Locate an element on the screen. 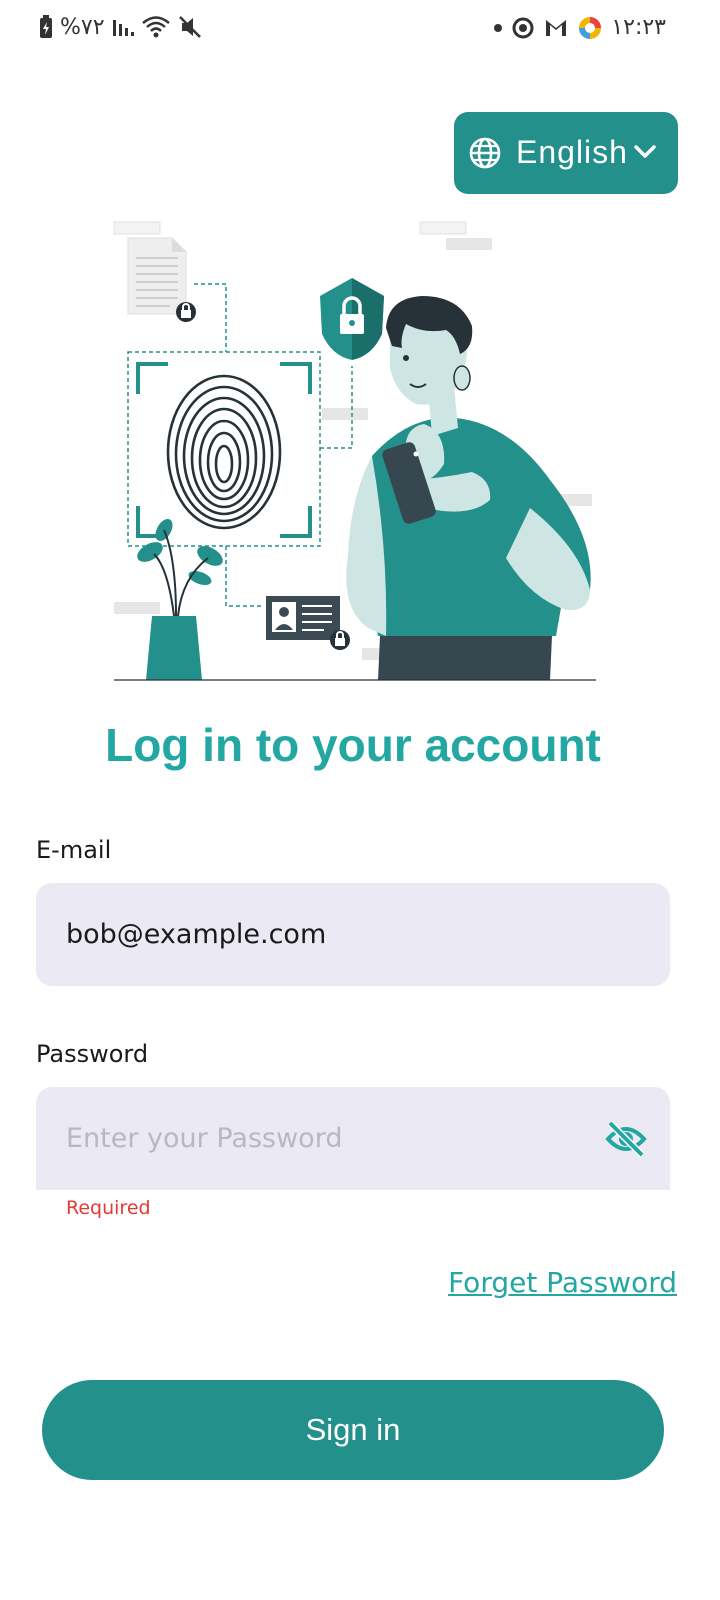 The height and width of the screenshot is (1600, 720). app-colorful-icon is located at coordinates (590, 28).